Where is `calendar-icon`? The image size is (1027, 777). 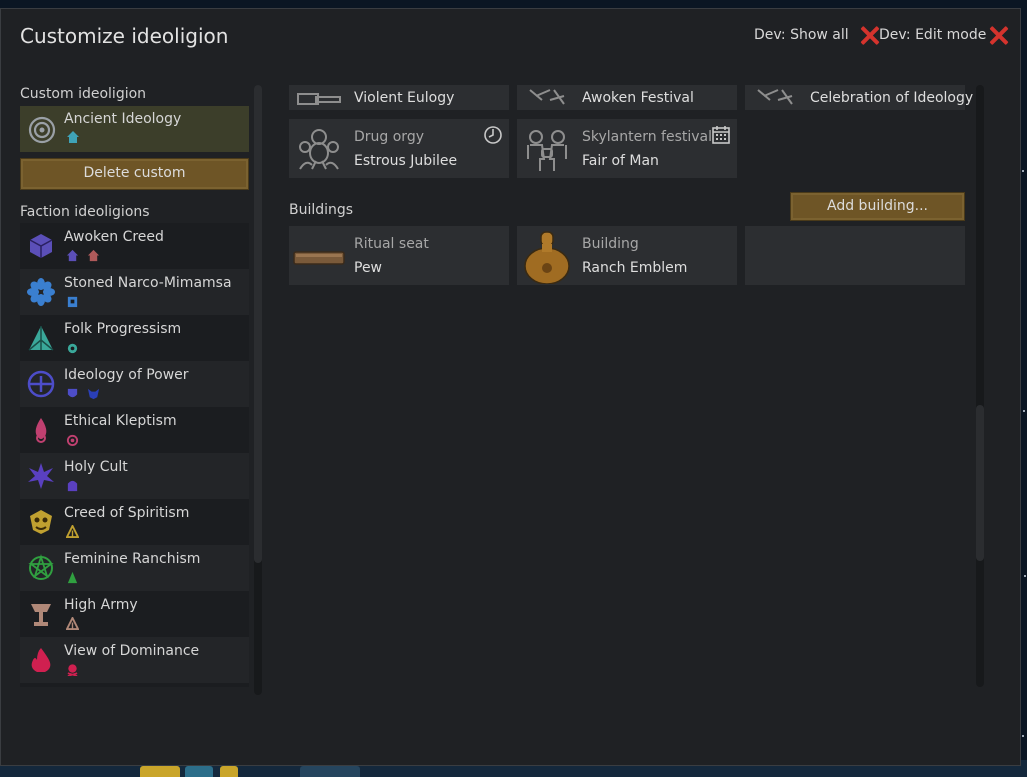 calendar-icon is located at coordinates (721, 135).